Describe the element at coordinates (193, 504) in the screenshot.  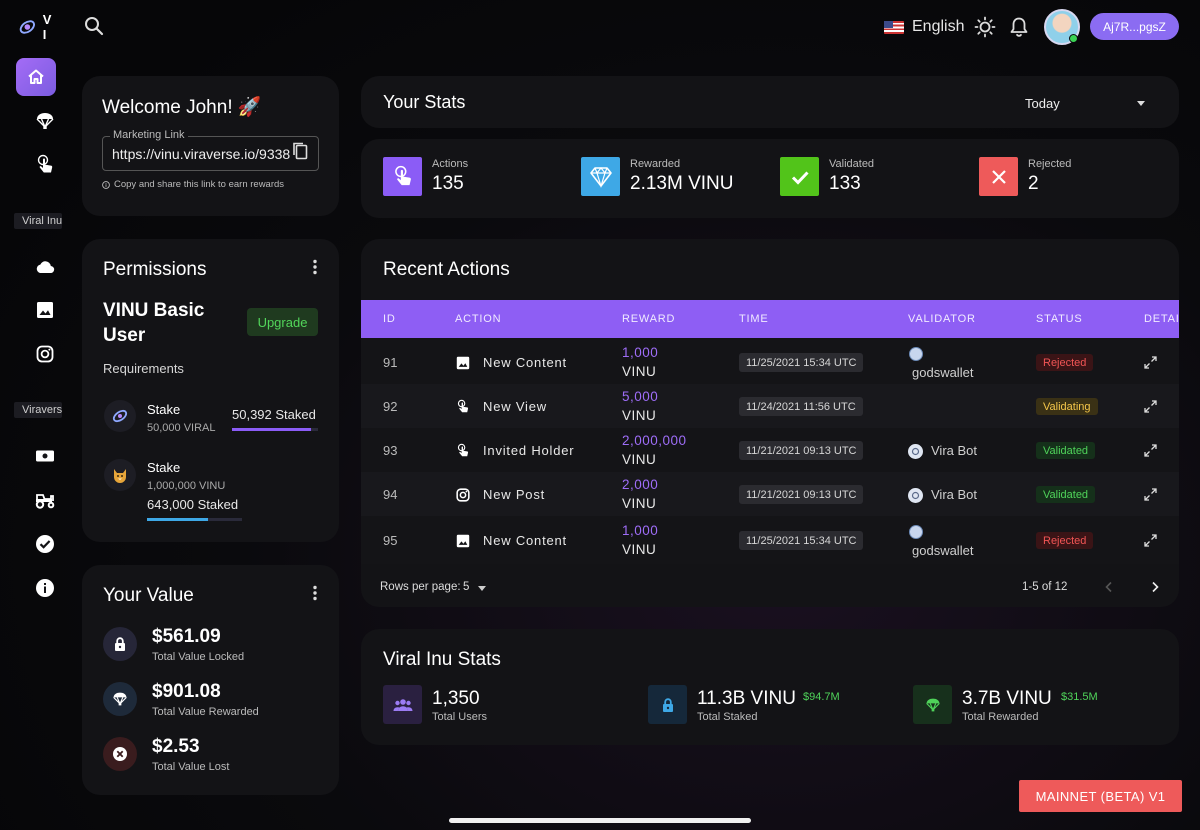
I see `requirement-2-staked: 643,000 Staked` at that location.